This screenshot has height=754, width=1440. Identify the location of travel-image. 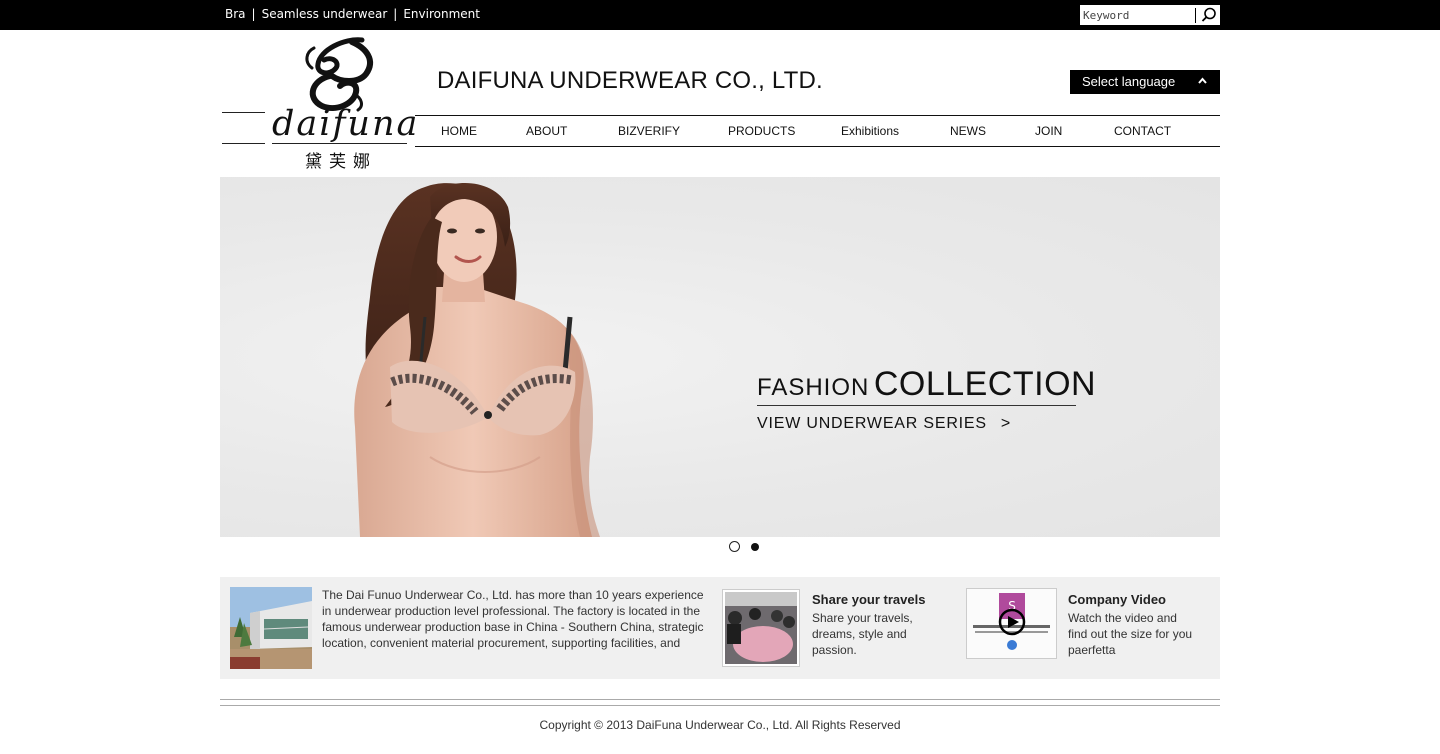
(761, 628).